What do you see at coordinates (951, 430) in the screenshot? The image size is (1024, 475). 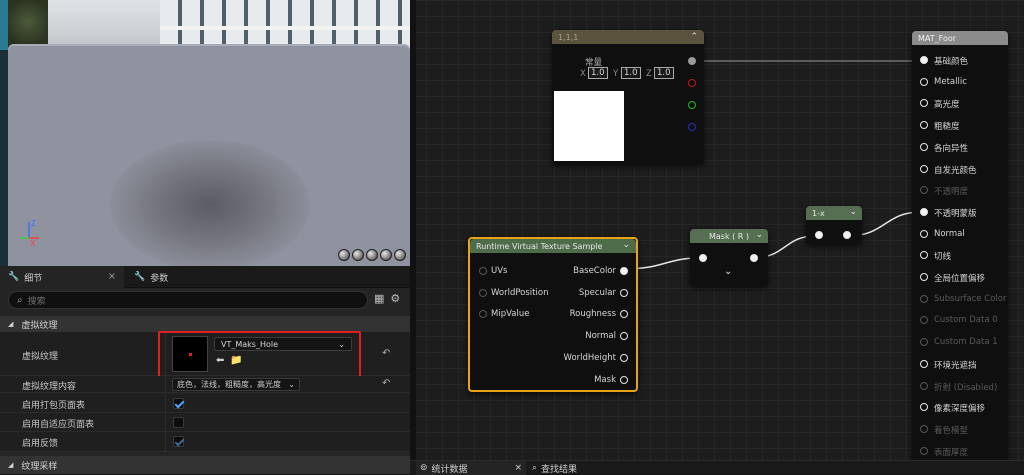 I see `material-input-label: 着色模型` at bounding box center [951, 430].